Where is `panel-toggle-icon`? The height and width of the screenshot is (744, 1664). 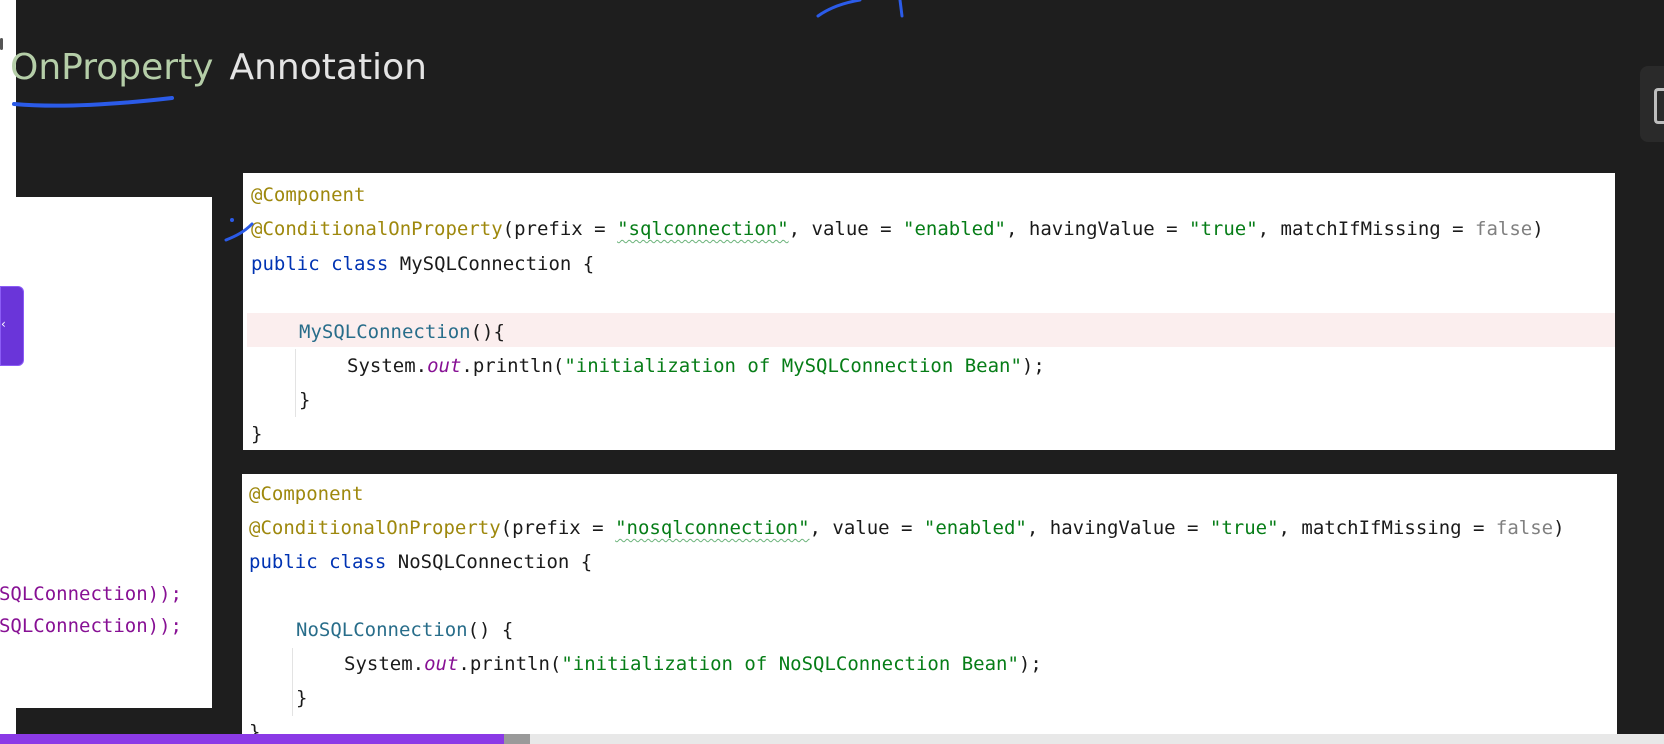
panel-toggle-icon is located at coordinates (1659, 106).